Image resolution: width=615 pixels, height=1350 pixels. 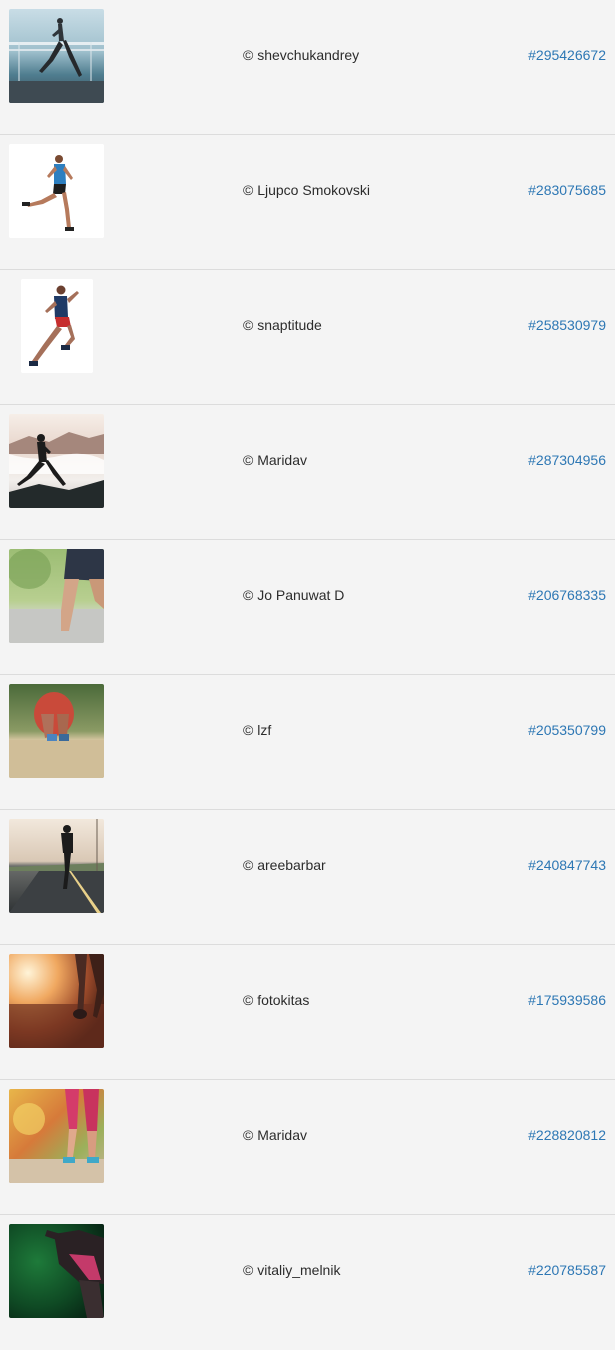 What do you see at coordinates (567, 460) in the screenshot?
I see `asset-id-link: #287304956` at bounding box center [567, 460].